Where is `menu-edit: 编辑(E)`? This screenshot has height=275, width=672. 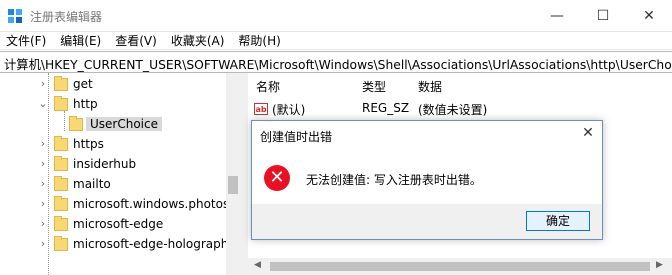 menu-edit: 编辑(E) is located at coordinates (80, 40).